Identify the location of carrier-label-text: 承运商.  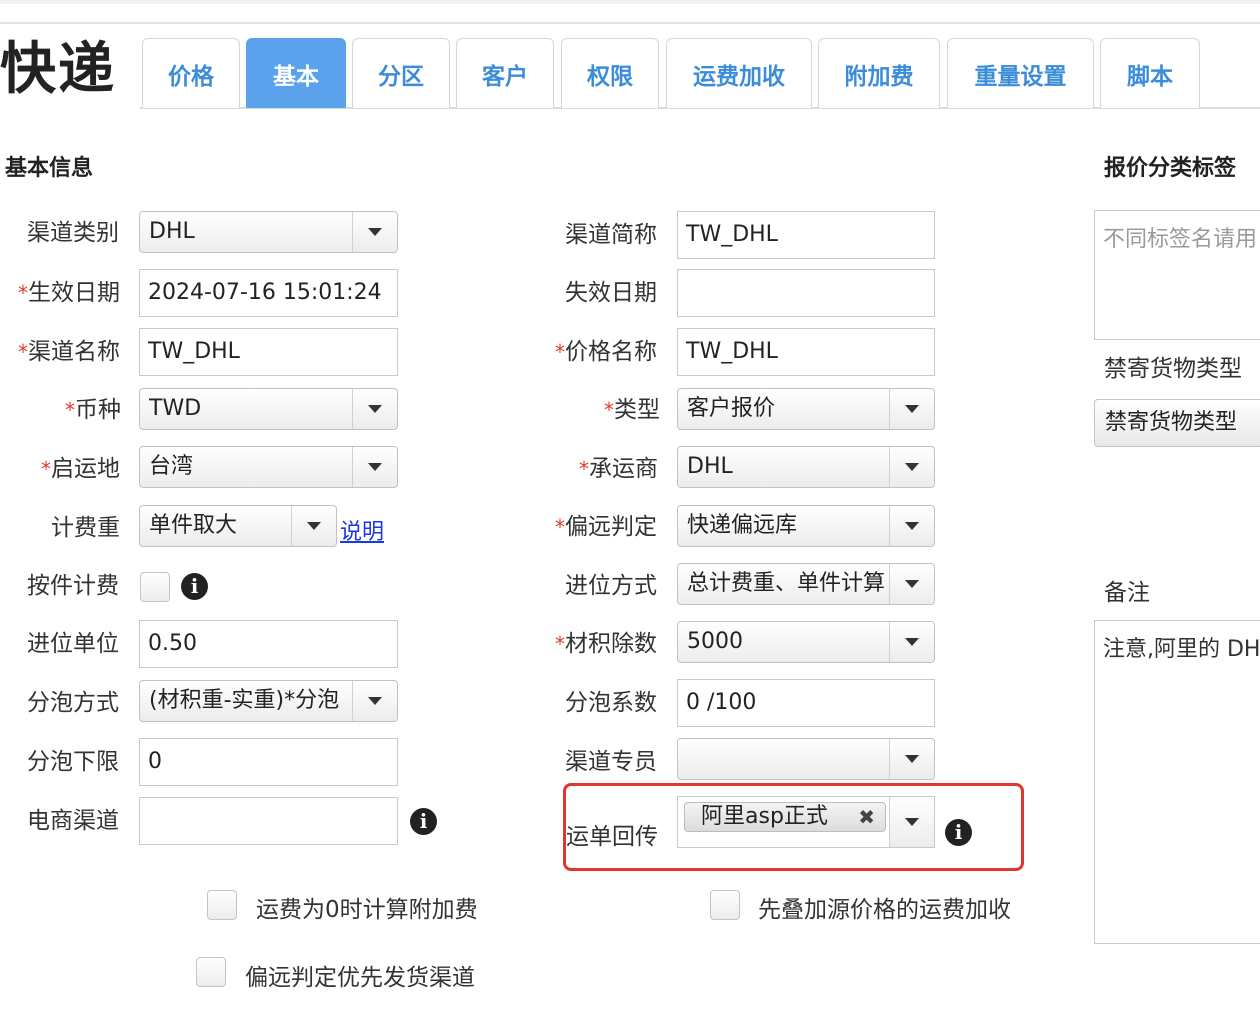
(623, 469).